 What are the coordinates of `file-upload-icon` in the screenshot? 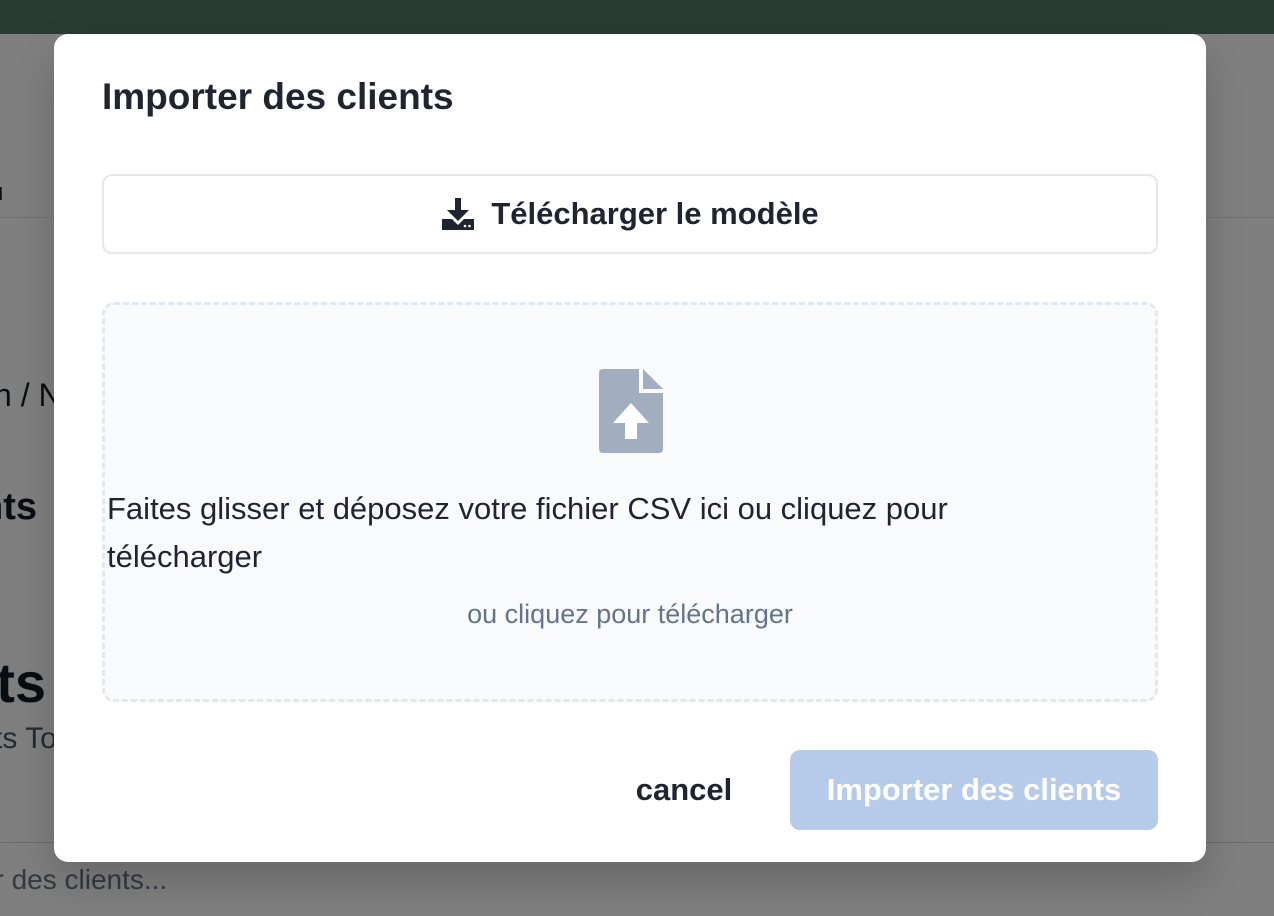 It's located at (631, 411).